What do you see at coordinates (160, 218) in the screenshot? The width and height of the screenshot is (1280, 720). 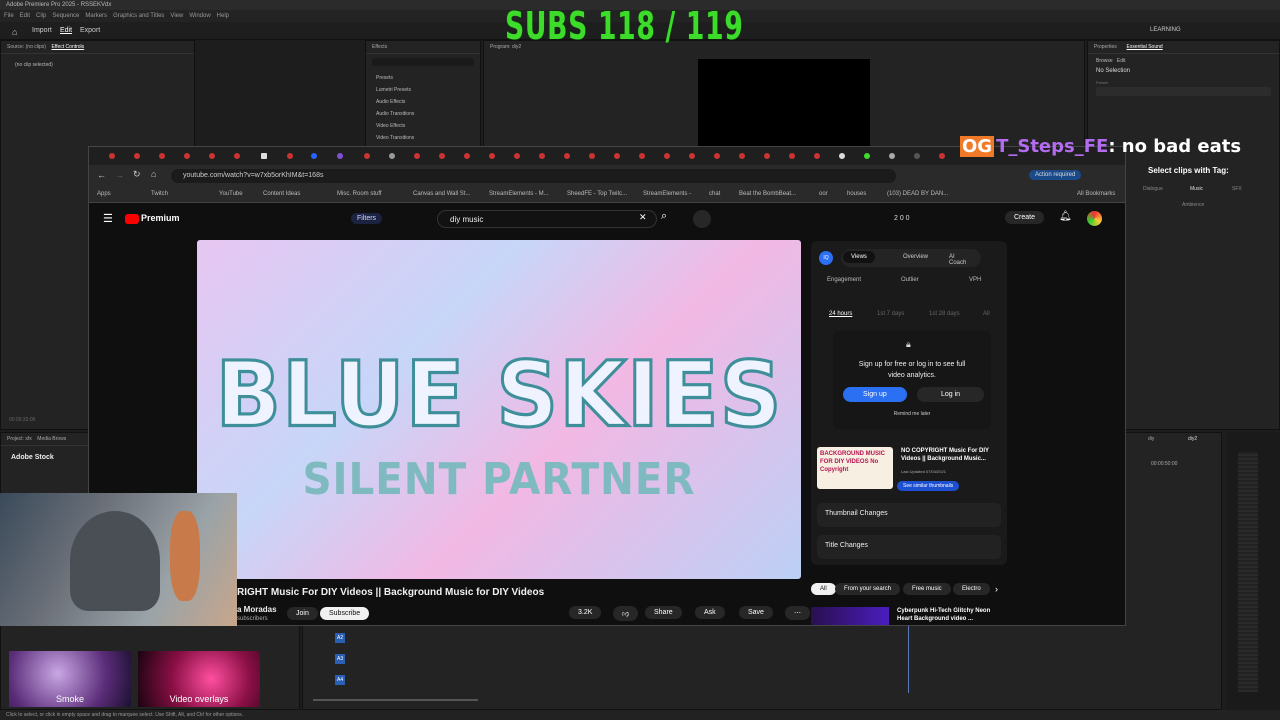 I see `youtube-premium-logo: Premium` at bounding box center [160, 218].